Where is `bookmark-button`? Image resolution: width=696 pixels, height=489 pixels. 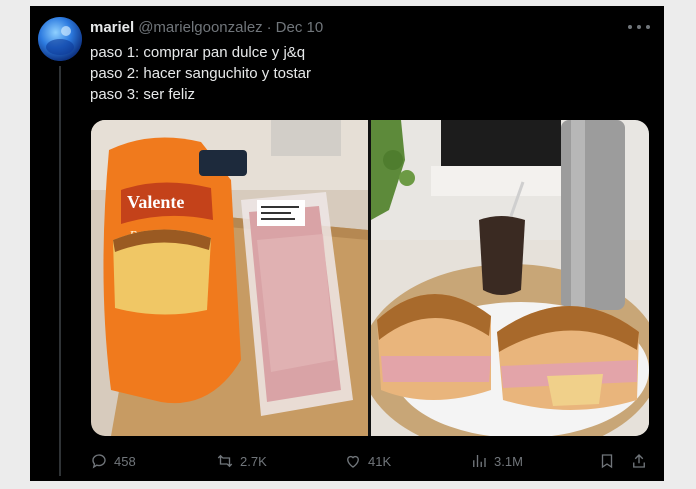 bookmark-button is located at coordinates (610, 461).